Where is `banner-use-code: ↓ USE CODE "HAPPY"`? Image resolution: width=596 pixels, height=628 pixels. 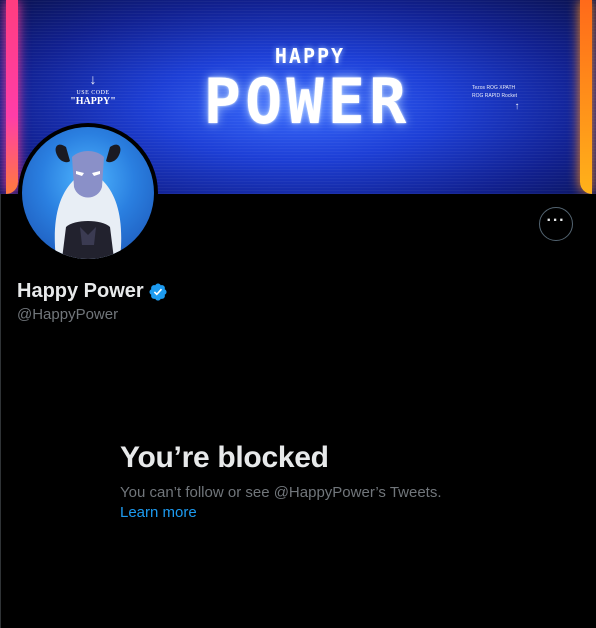
banner-use-code: ↓ USE CODE "HAPPY" is located at coordinates (93, 90).